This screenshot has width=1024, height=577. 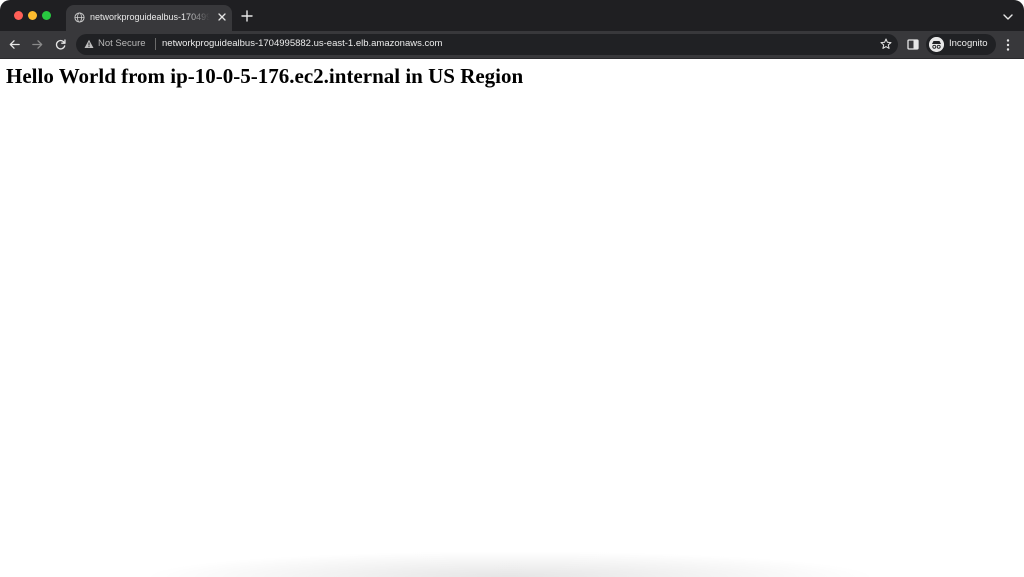 I want to click on forward-arrow-icon, so click(x=37, y=44).